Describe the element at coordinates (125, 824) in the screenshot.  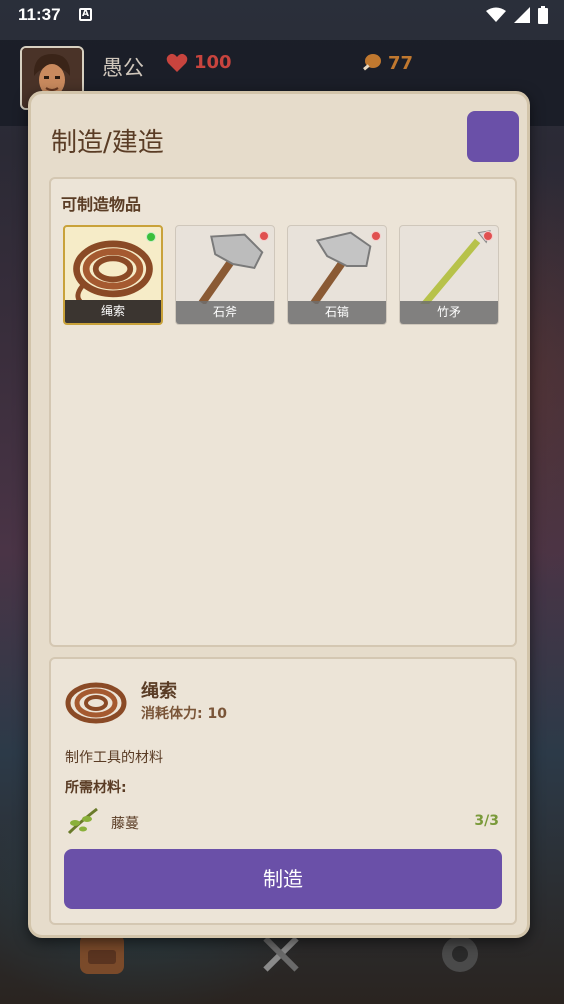
I see `material-name: 藤蔓` at that location.